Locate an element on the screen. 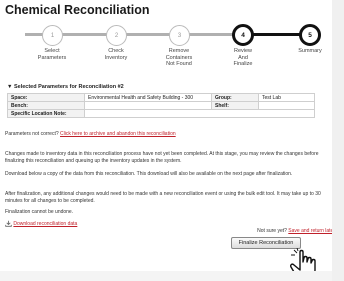  params-row: Specific Location Note: is located at coordinates (161, 113).